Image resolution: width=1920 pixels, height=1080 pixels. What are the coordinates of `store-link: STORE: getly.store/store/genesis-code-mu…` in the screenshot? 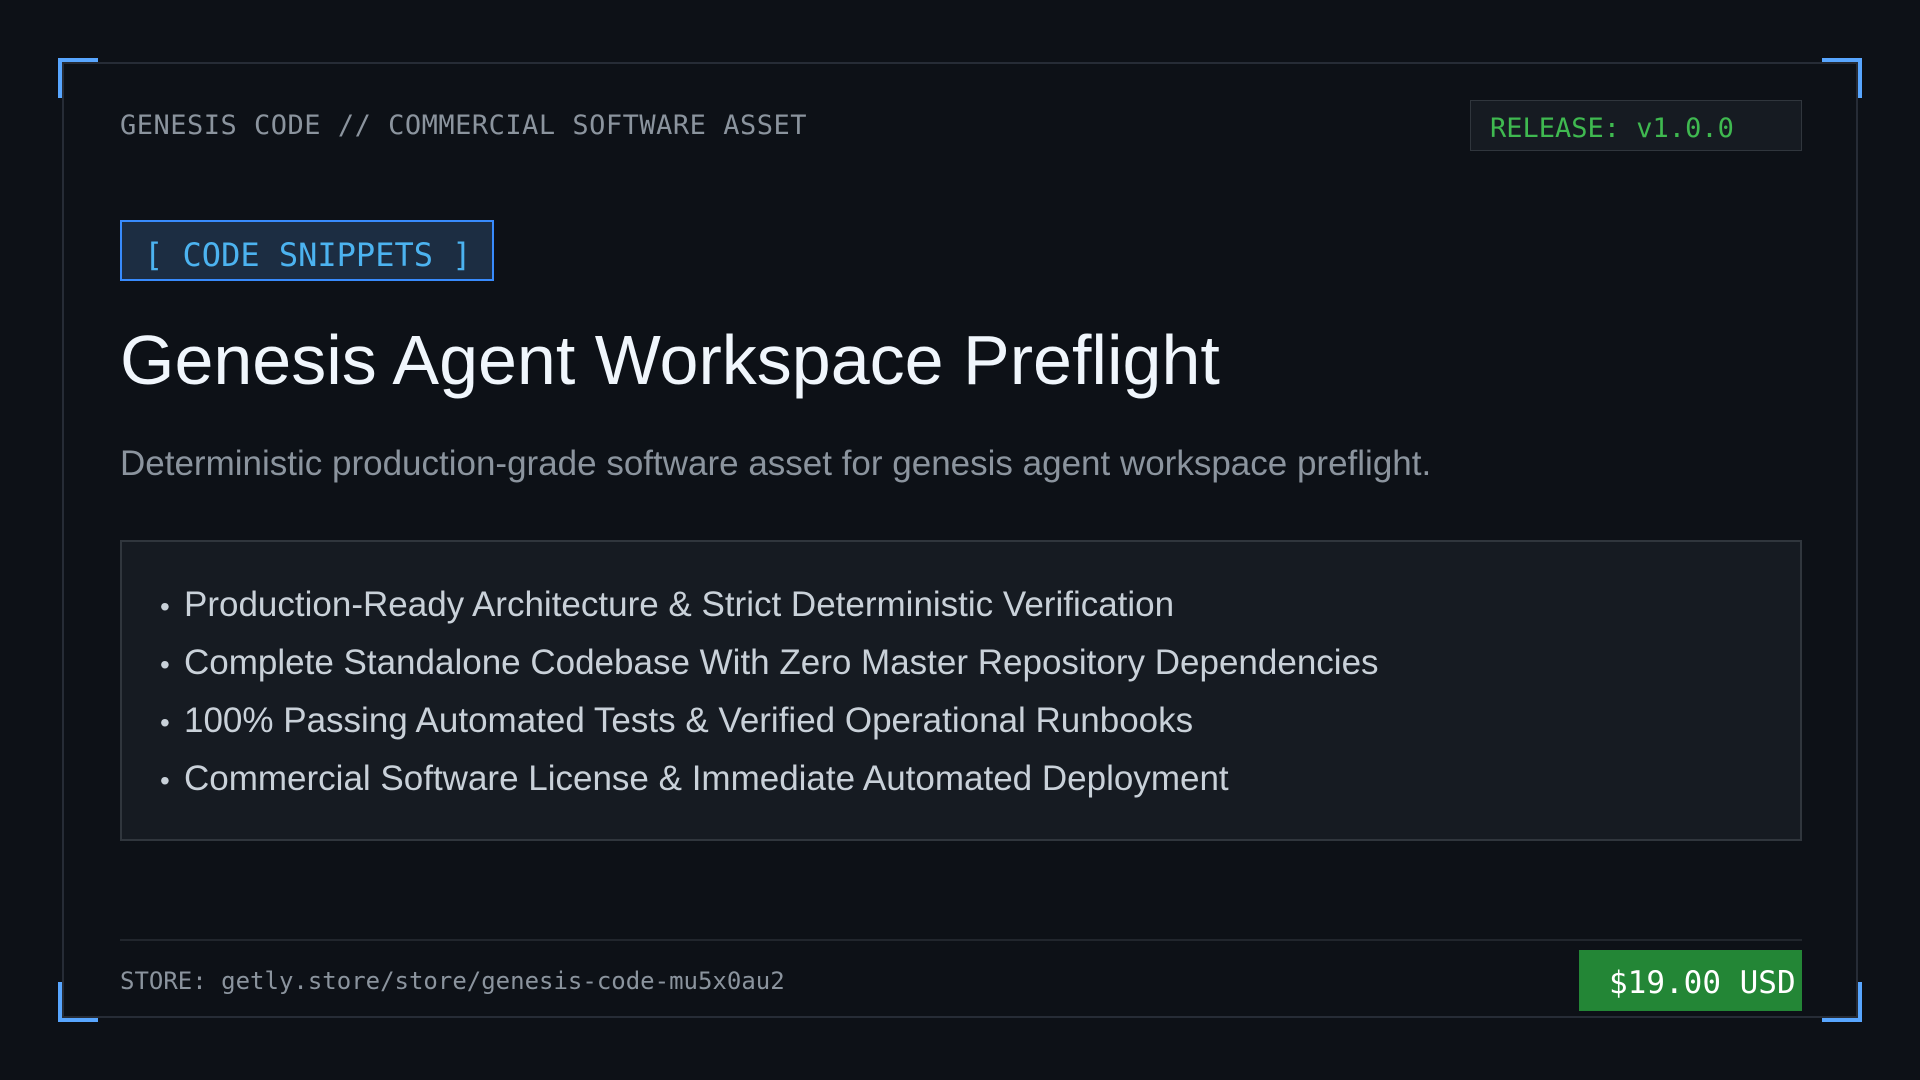 It's located at (452, 981).